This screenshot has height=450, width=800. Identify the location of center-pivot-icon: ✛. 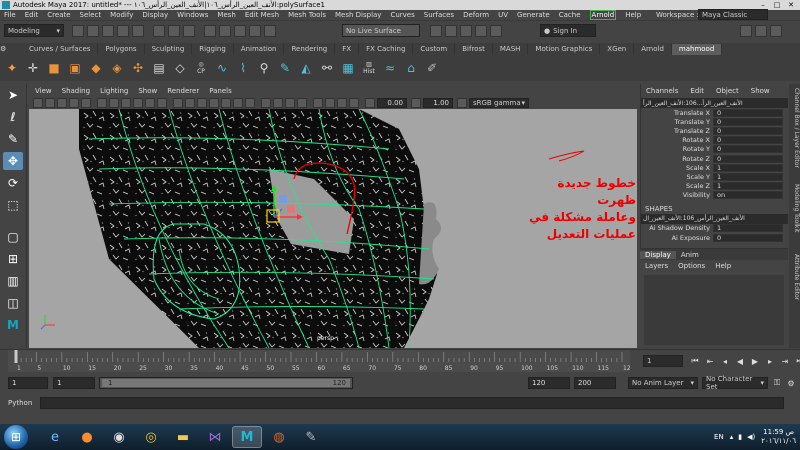
(33, 68).